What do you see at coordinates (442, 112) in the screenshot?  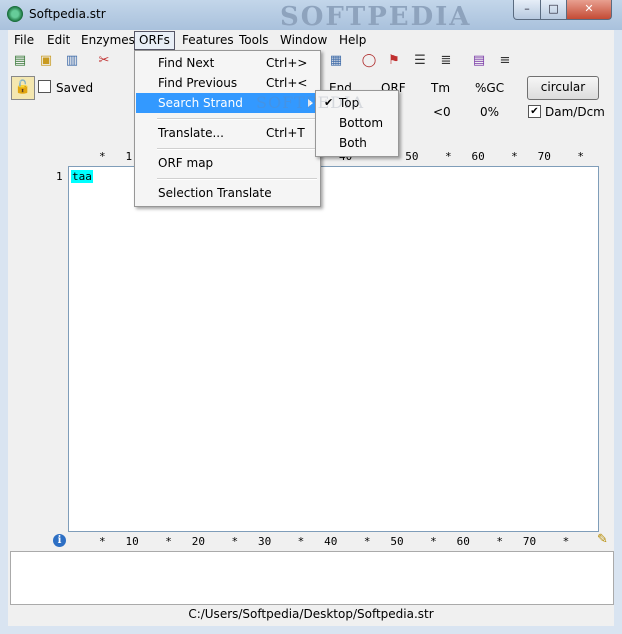 I see `tm-value: <0` at bounding box center [442, 112].